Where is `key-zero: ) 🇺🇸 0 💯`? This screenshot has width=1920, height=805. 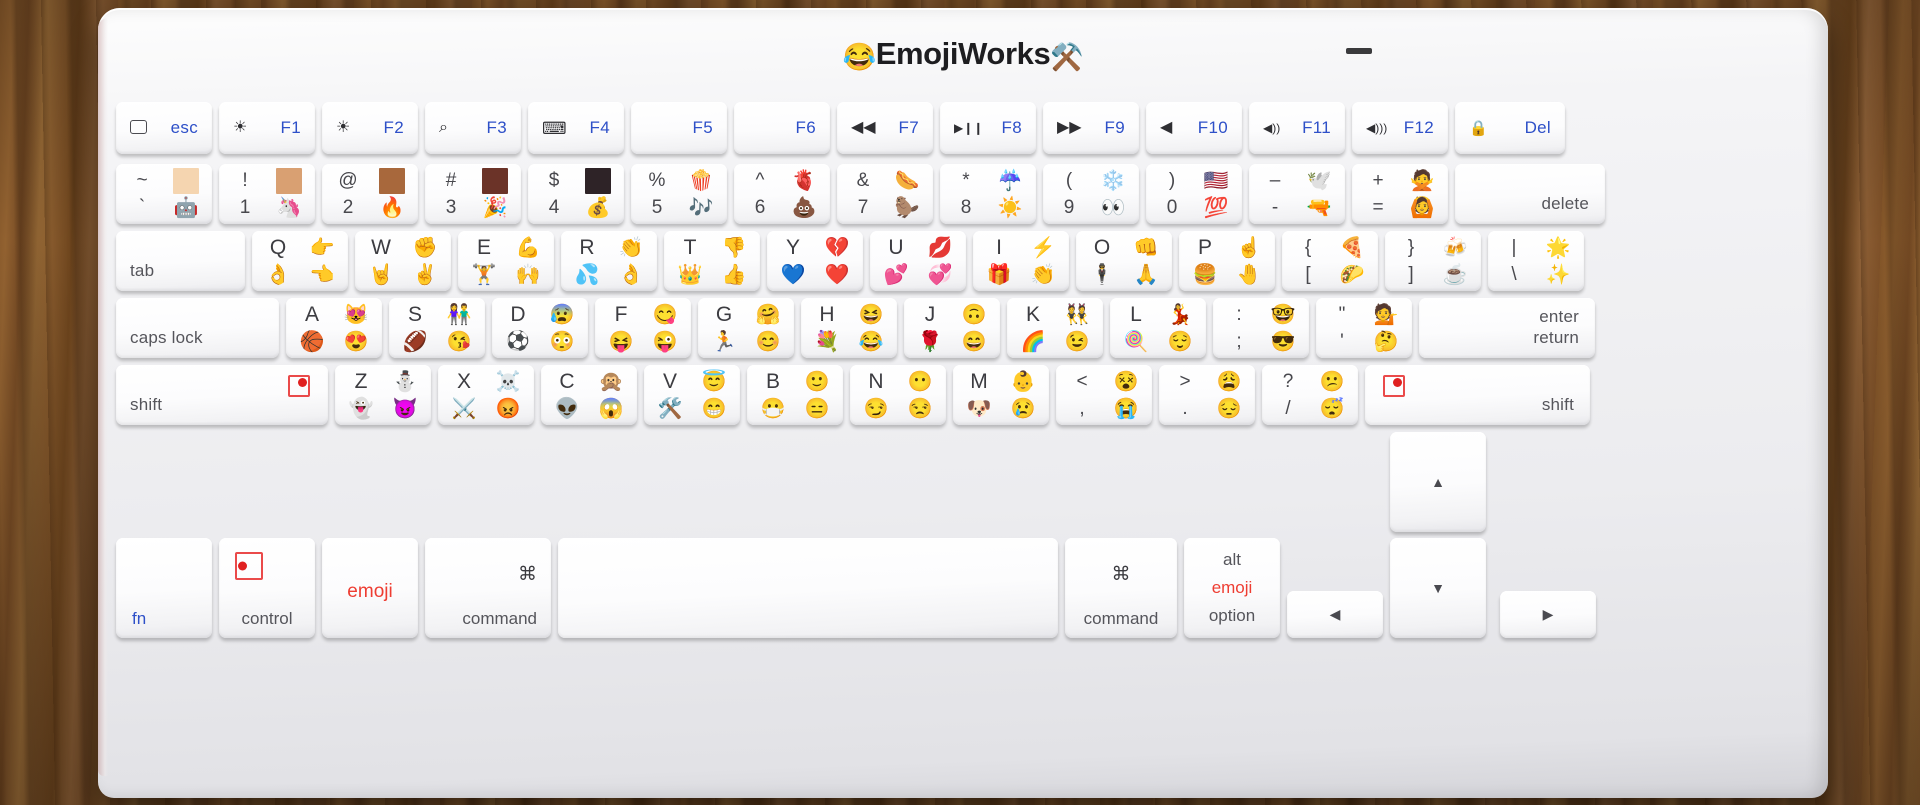
key-zero: ) 🇺🇸 0 💯 is located at coordinates (1194, 194).